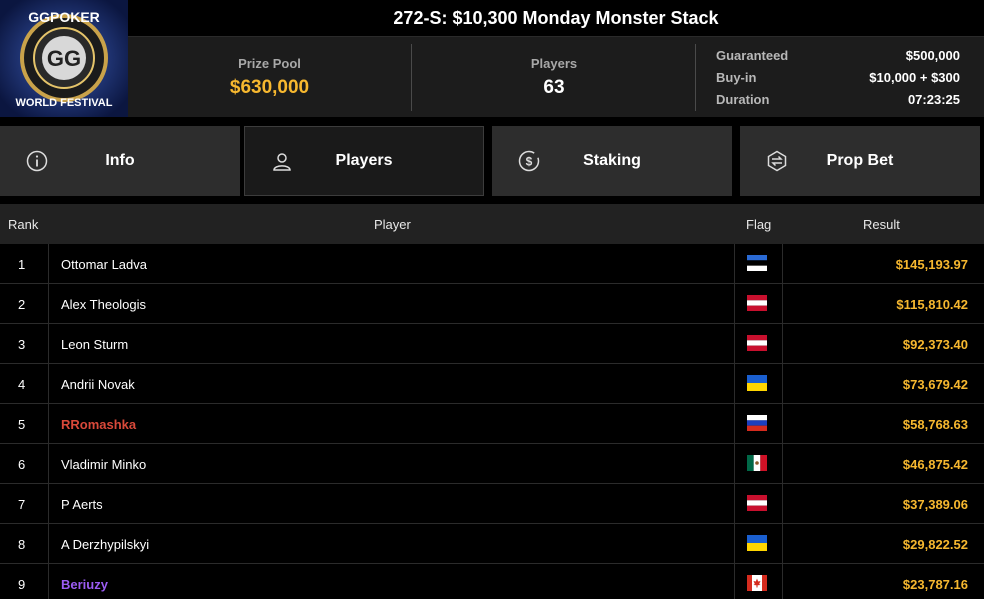  What do you see at coordinates (554, 87) in the screenshot?
I see `players-count: 63` at bounding box center [554, 87].